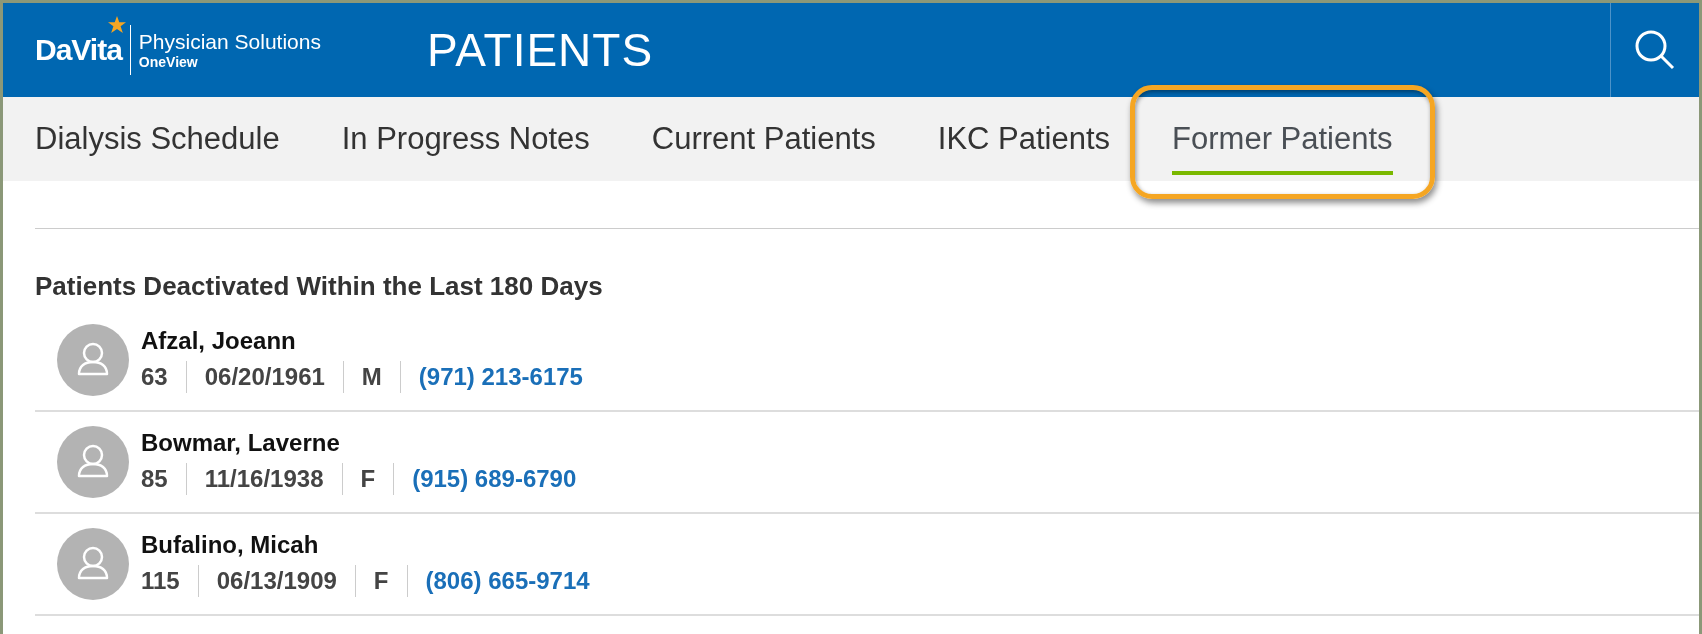 The height and width of the screenshot is (634, 1702). What do you see at coordinates (540, 50) in the screenshot?
I see `page-title: PATIENTS` at bounding box center [540, 50].